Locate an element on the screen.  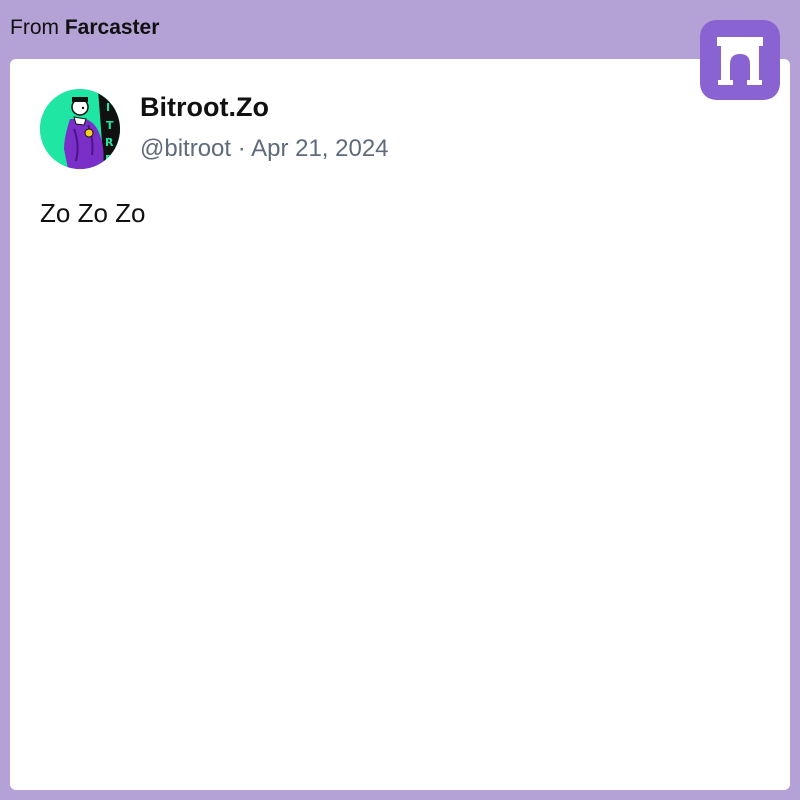
user-avatar: I T R E is located at coordinates (80, 129).